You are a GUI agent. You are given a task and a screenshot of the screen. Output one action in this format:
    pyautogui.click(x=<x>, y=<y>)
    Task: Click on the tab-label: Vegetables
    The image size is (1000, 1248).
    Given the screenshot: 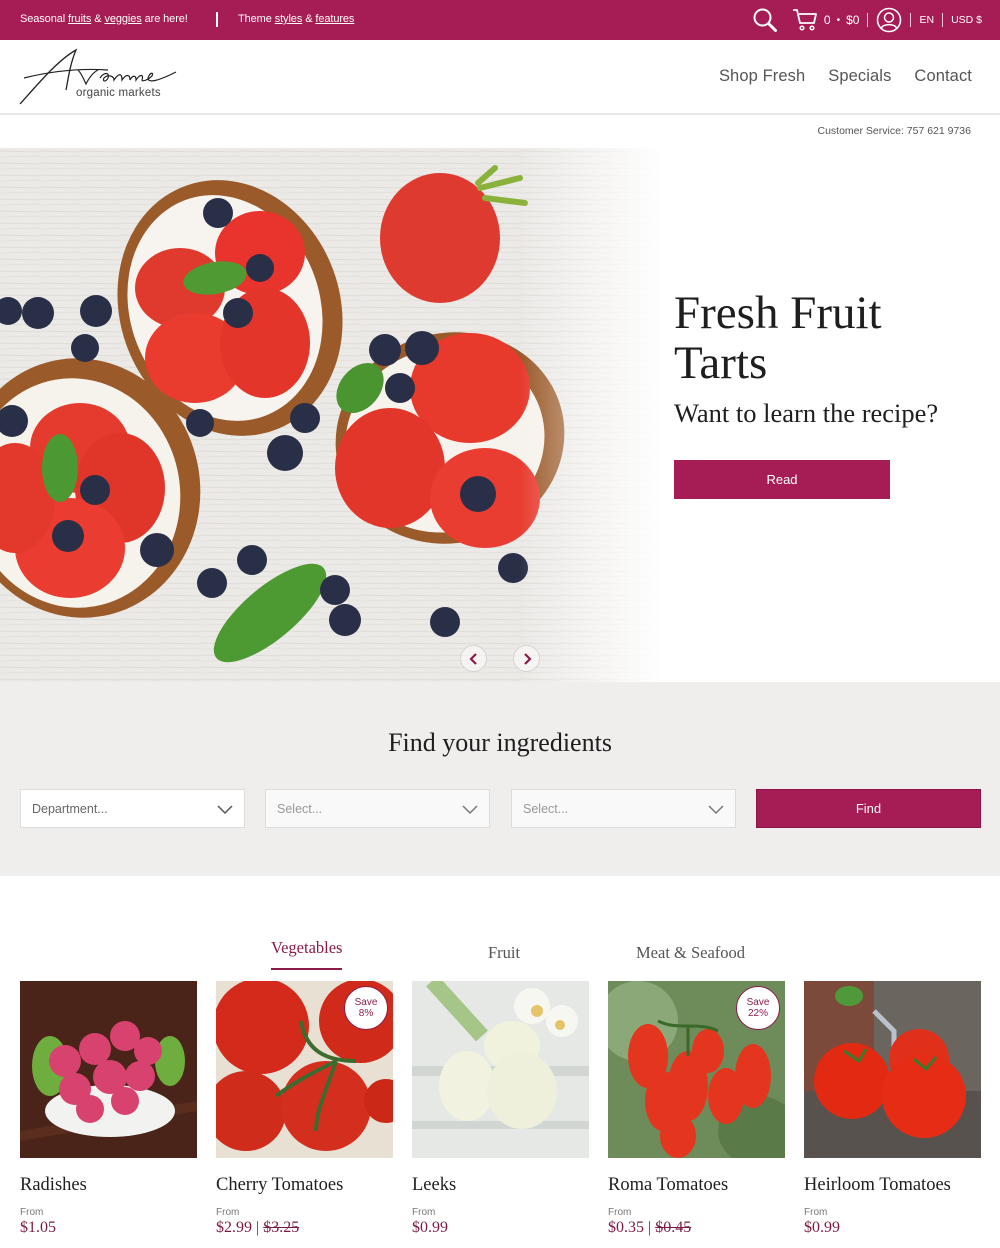 What is the action you would take?
    pyautogui.click(x=307, y=947)
    